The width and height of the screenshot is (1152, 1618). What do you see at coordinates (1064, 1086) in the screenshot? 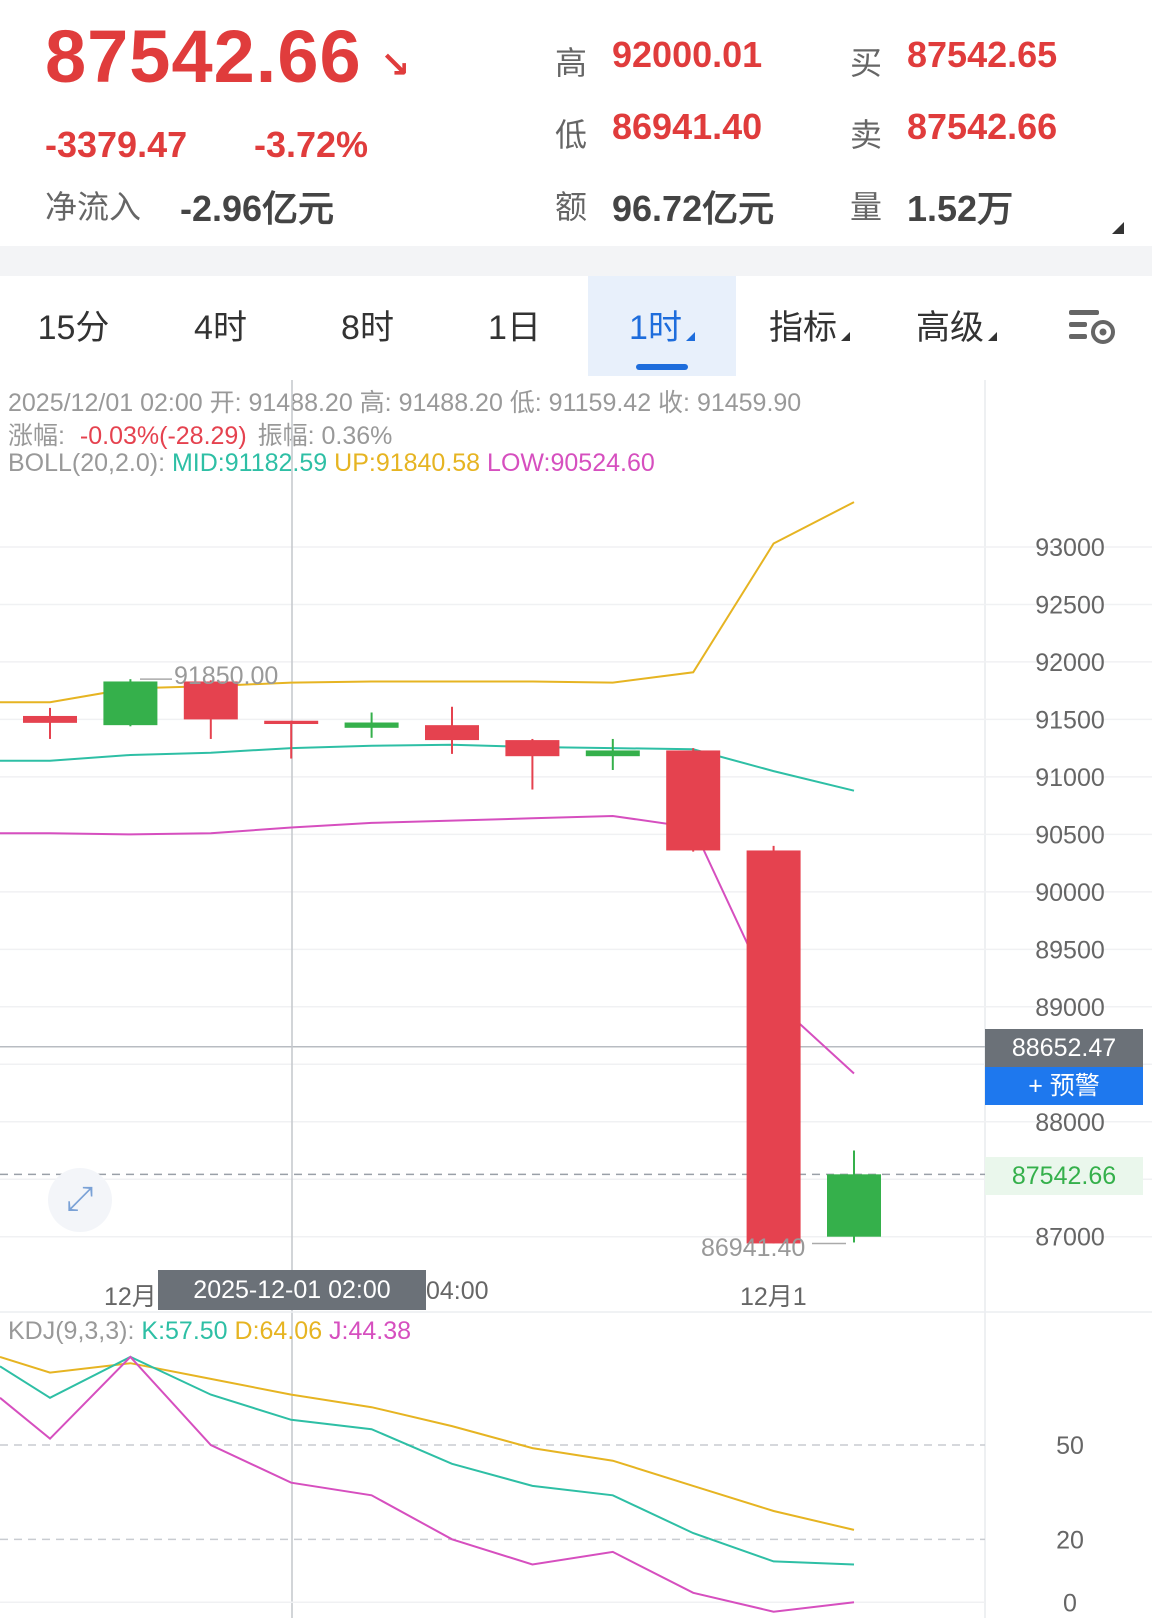
I see `add-alert-button: + 预警` at bounding box center [1064, 1086].